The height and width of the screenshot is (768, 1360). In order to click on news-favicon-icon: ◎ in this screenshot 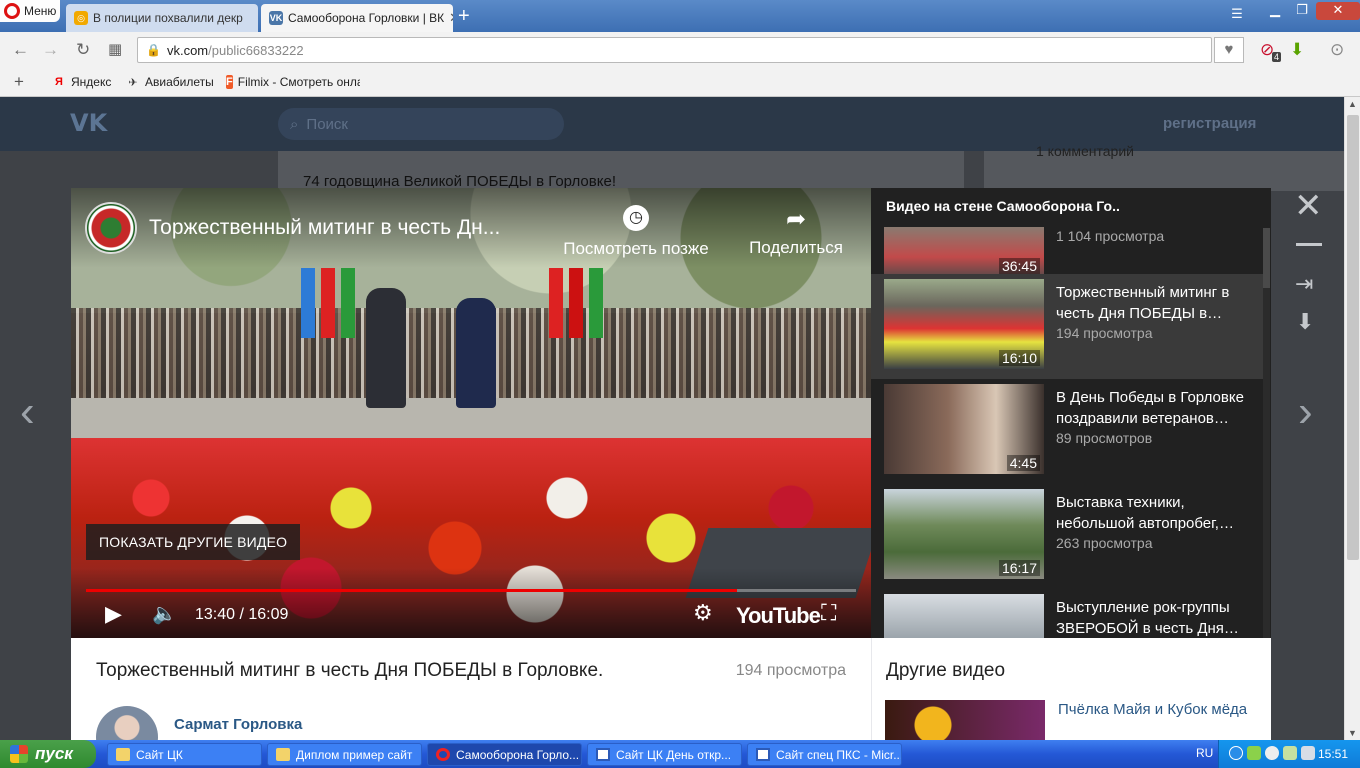, I will do `click(81, 18)`.